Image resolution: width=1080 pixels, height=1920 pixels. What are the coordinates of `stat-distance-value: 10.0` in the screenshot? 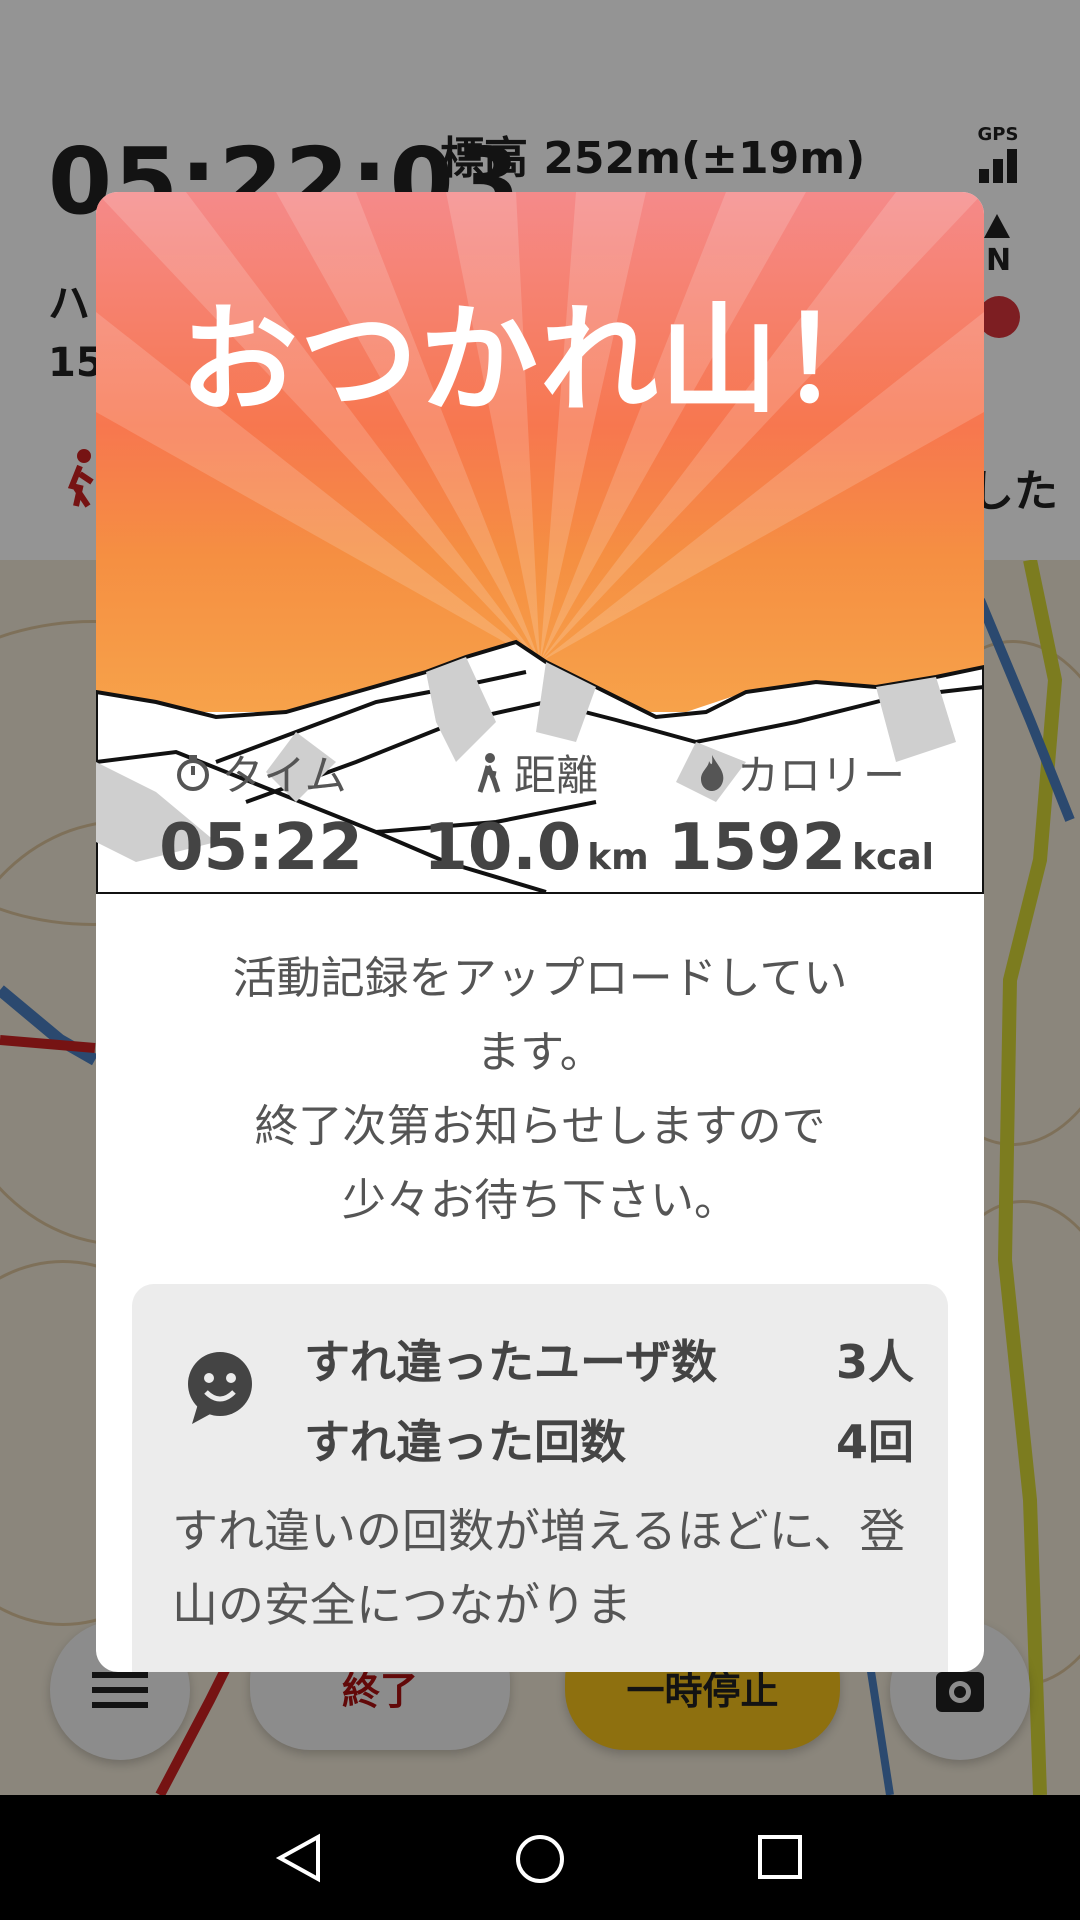 It's located at (502, 848).